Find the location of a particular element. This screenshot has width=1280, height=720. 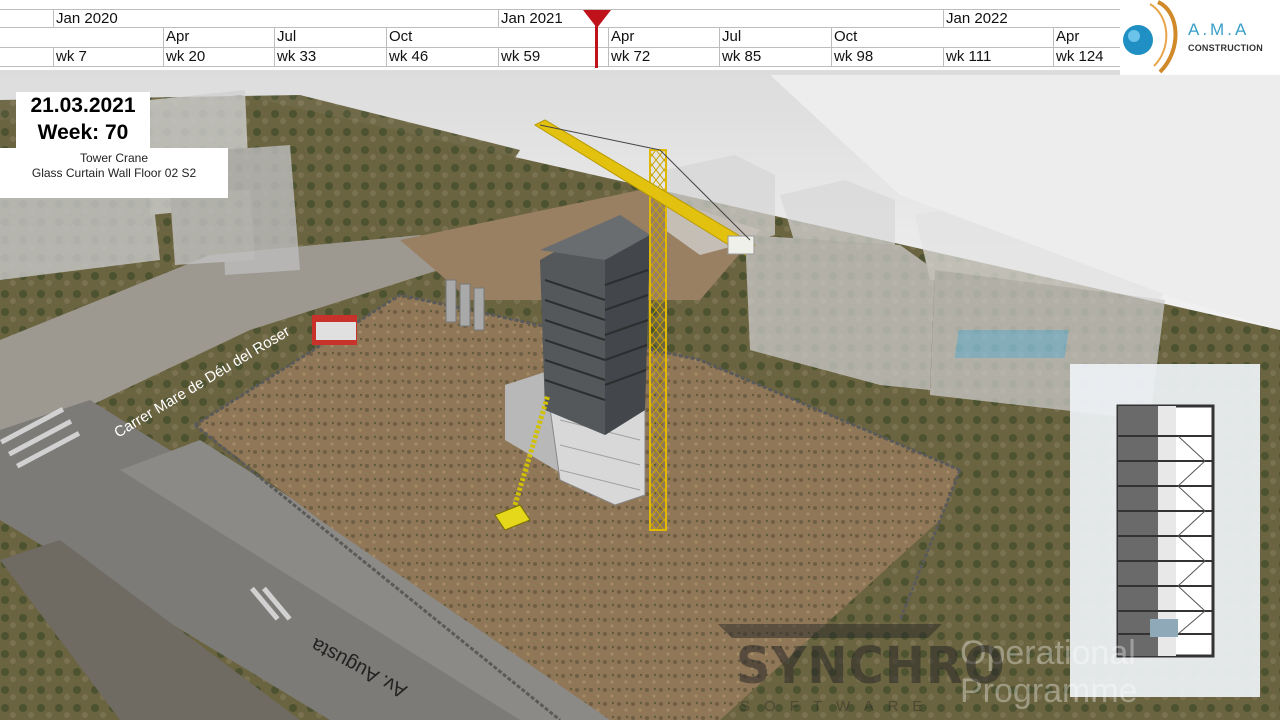

playhead-triangle-icon is located at coordinates (597, 19).